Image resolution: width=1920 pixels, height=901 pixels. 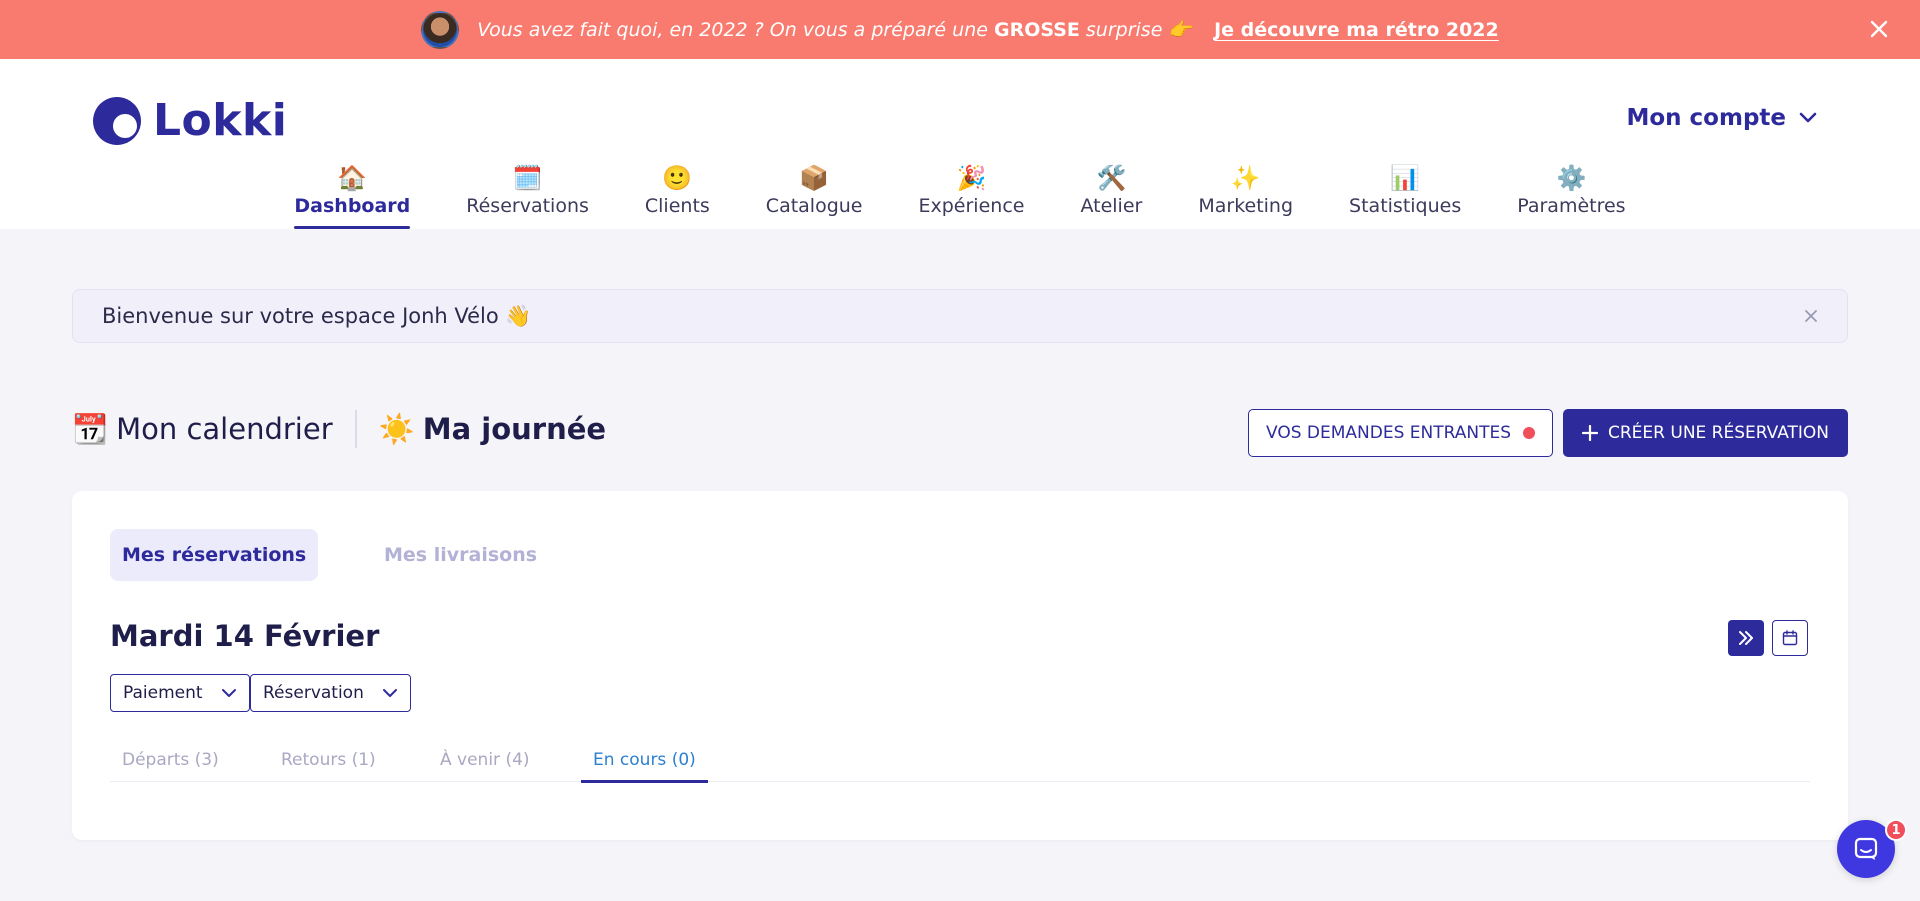 I want to click on nav-label: Atelier, so click(x=1111, y=206).